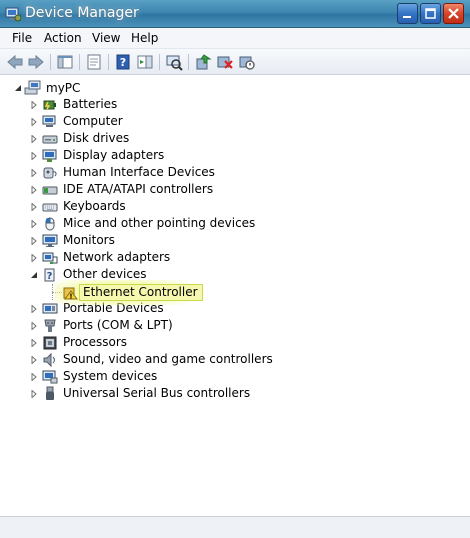 This screenshot has height=538, width=470. I want to click on network-adapter-icon, so click(50, 258).